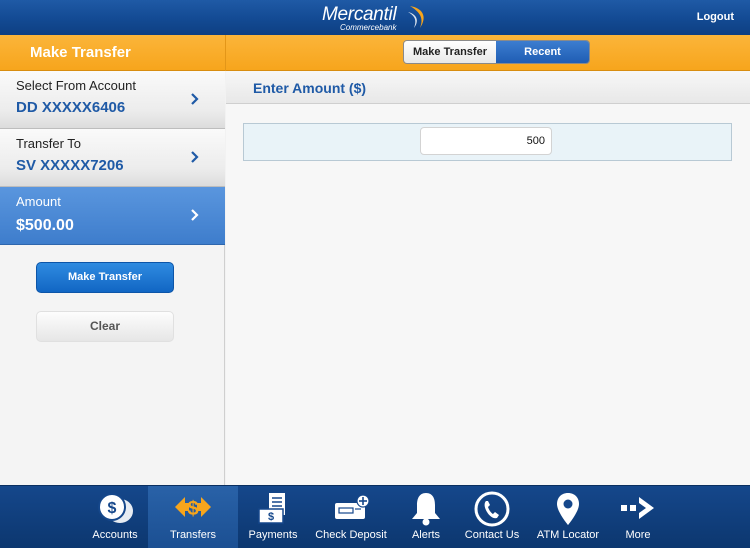 The image size is (750, 548). I want to click on clear-button: Clear, so click(105, 326).